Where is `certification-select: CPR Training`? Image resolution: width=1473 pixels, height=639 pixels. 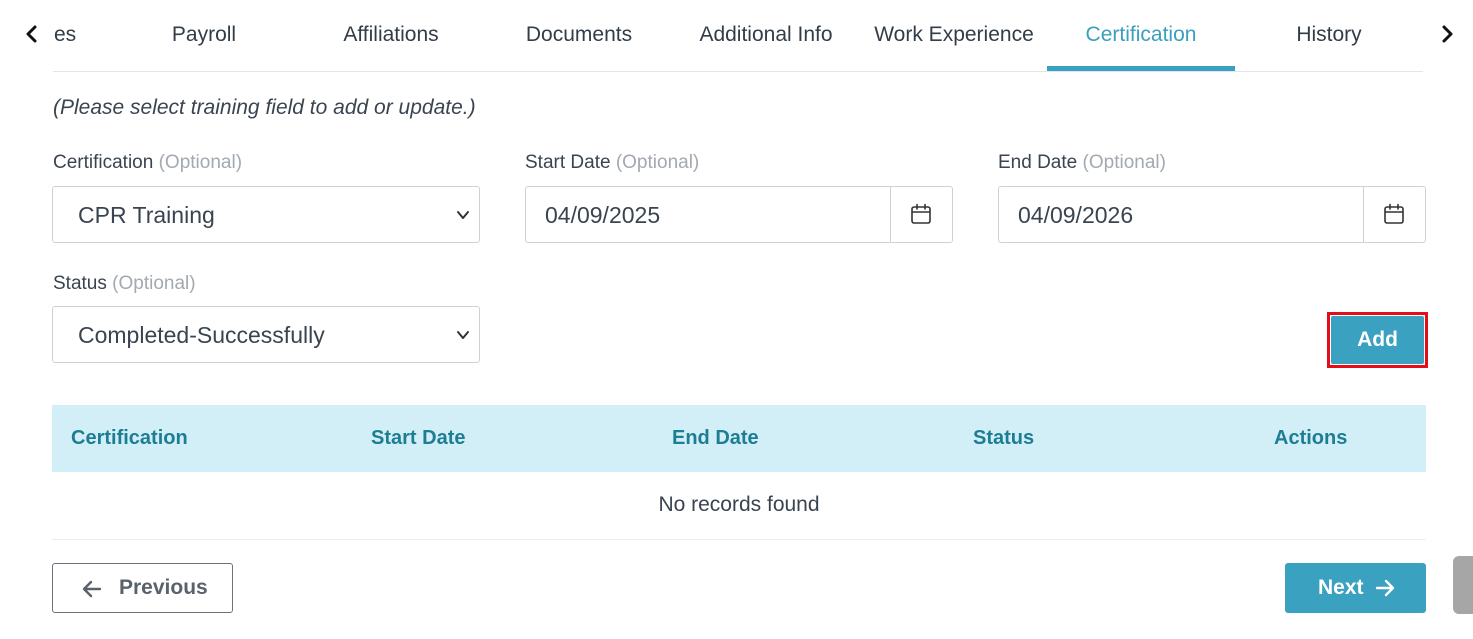 certification-select: CPR Training is located at coordinates (266, 214).